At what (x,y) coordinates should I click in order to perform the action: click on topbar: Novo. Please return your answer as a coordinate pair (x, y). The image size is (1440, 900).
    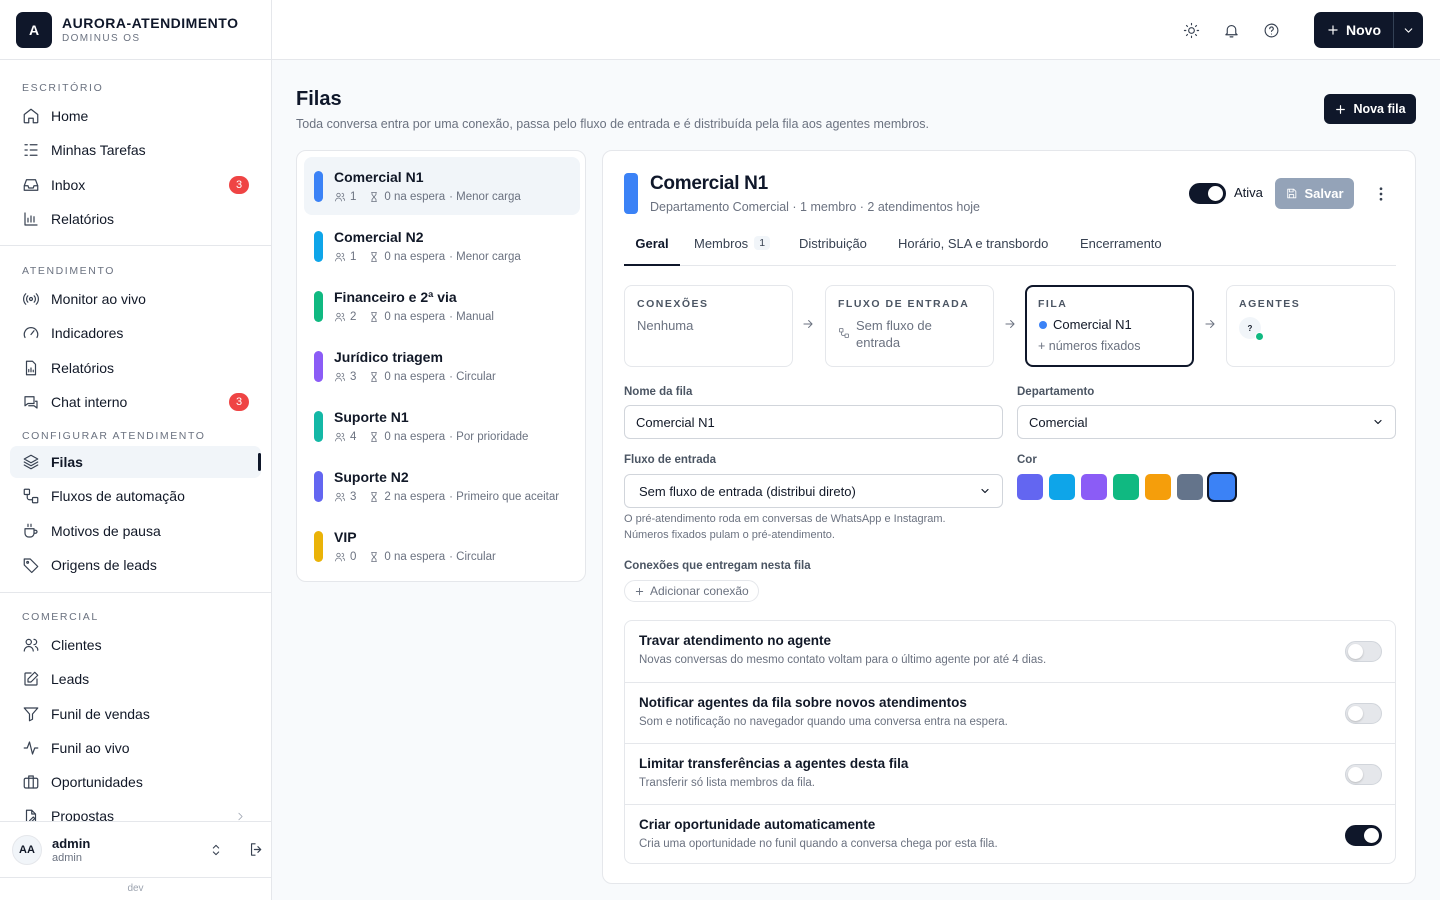
    Looking at the image, I should click on (856, 30).